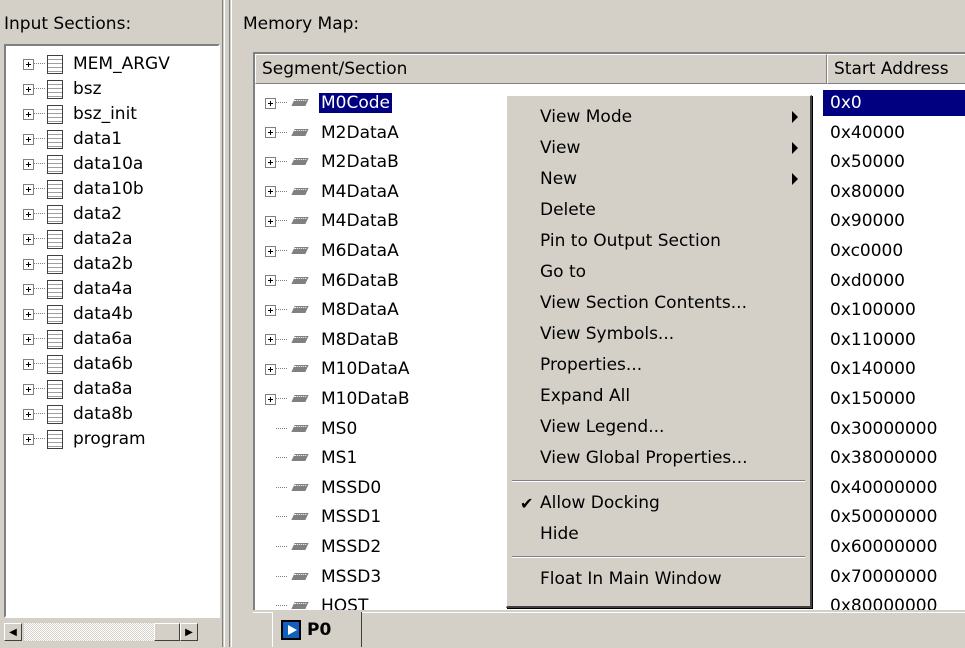  I want to click on tab-p0: P0, so click(317, 629).